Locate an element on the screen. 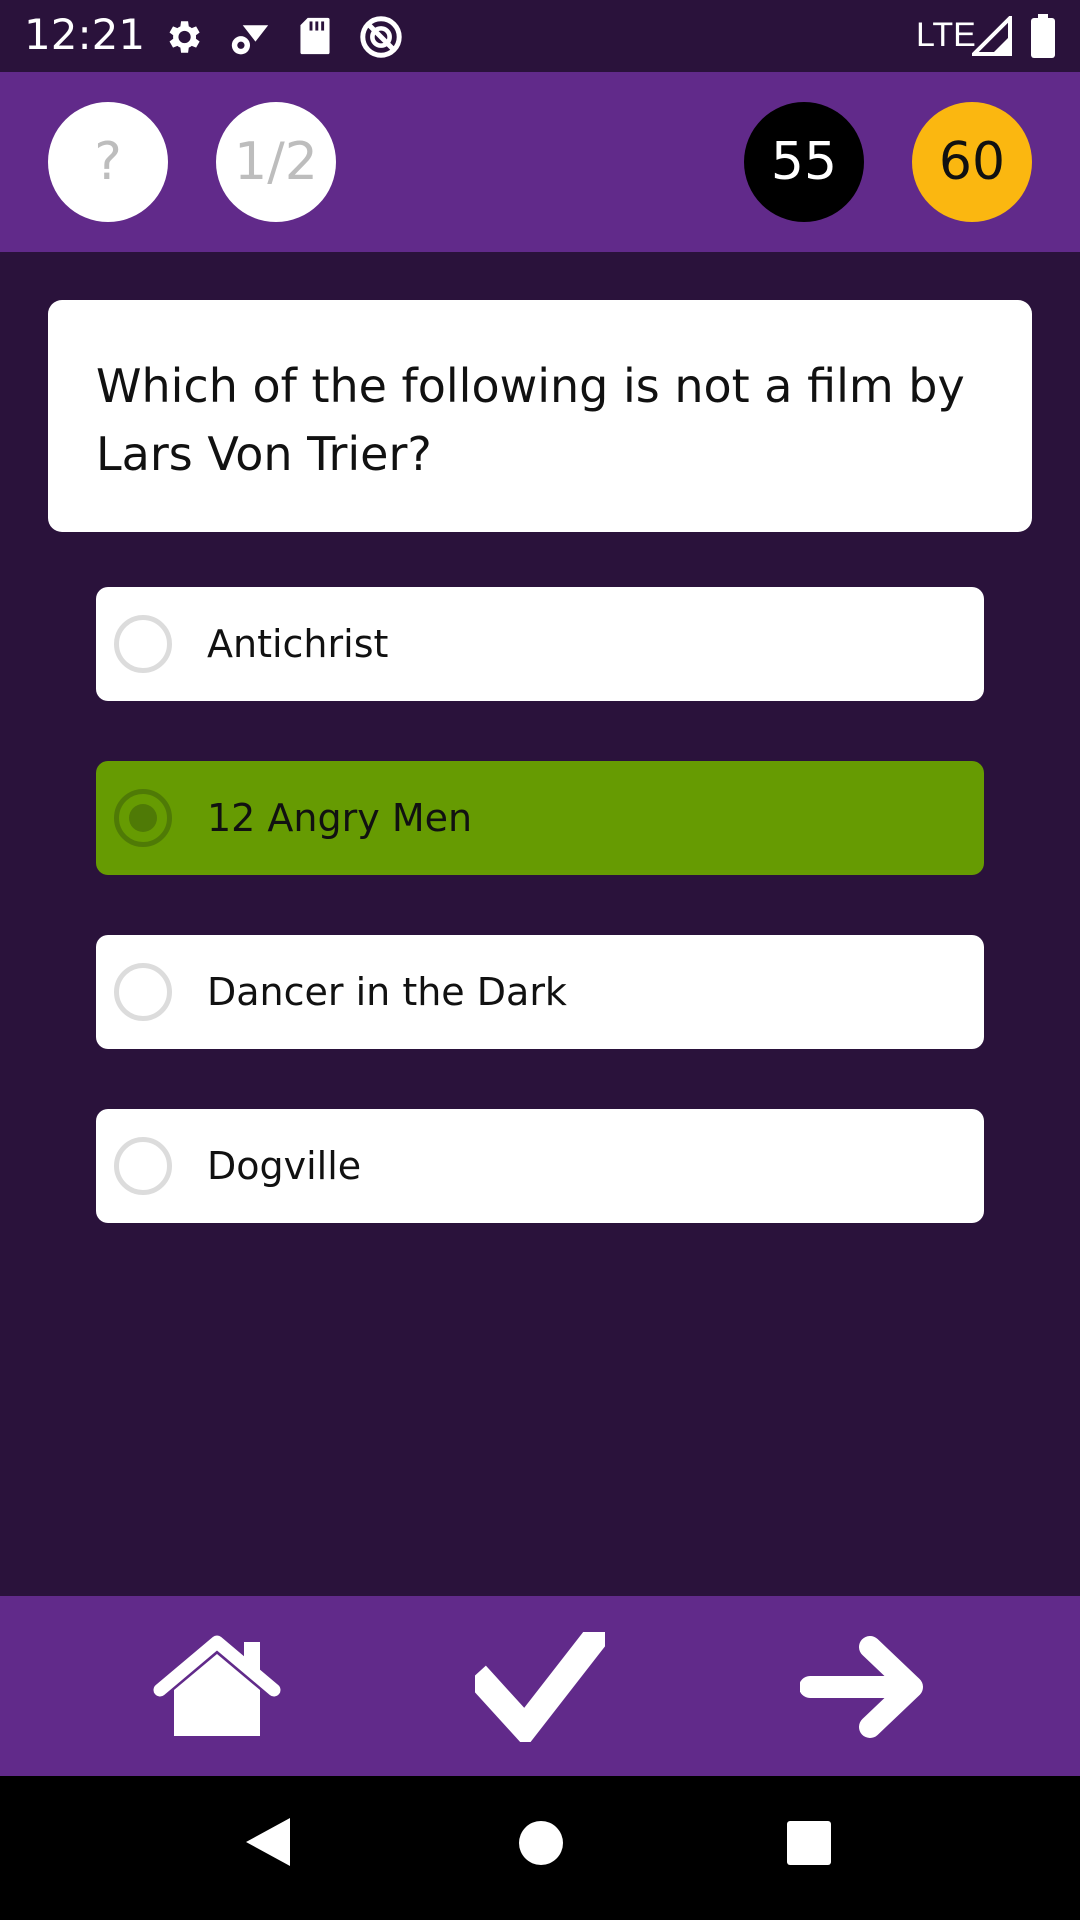 The height and width of the screenshot is (1920, 1080). answer-label: Antichrist is located at coordinates (298, 644).